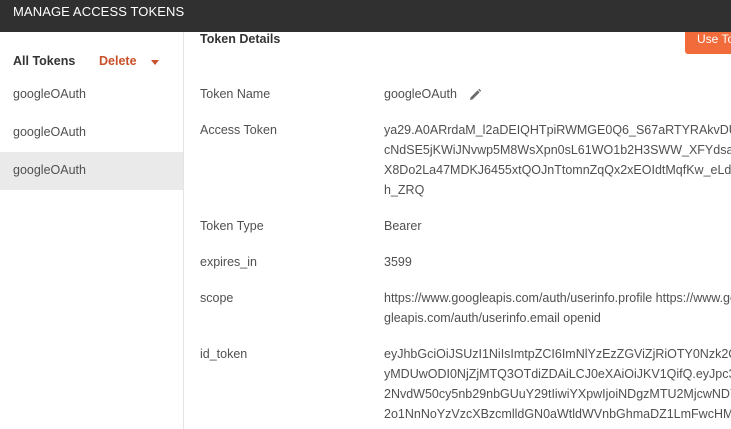 The width and height of the screenshot is (731, 429). What do you see at coordinates (235, 94) in the screenshot?
I see `token-name-label: Token Name` at bounding box center [235, 94].